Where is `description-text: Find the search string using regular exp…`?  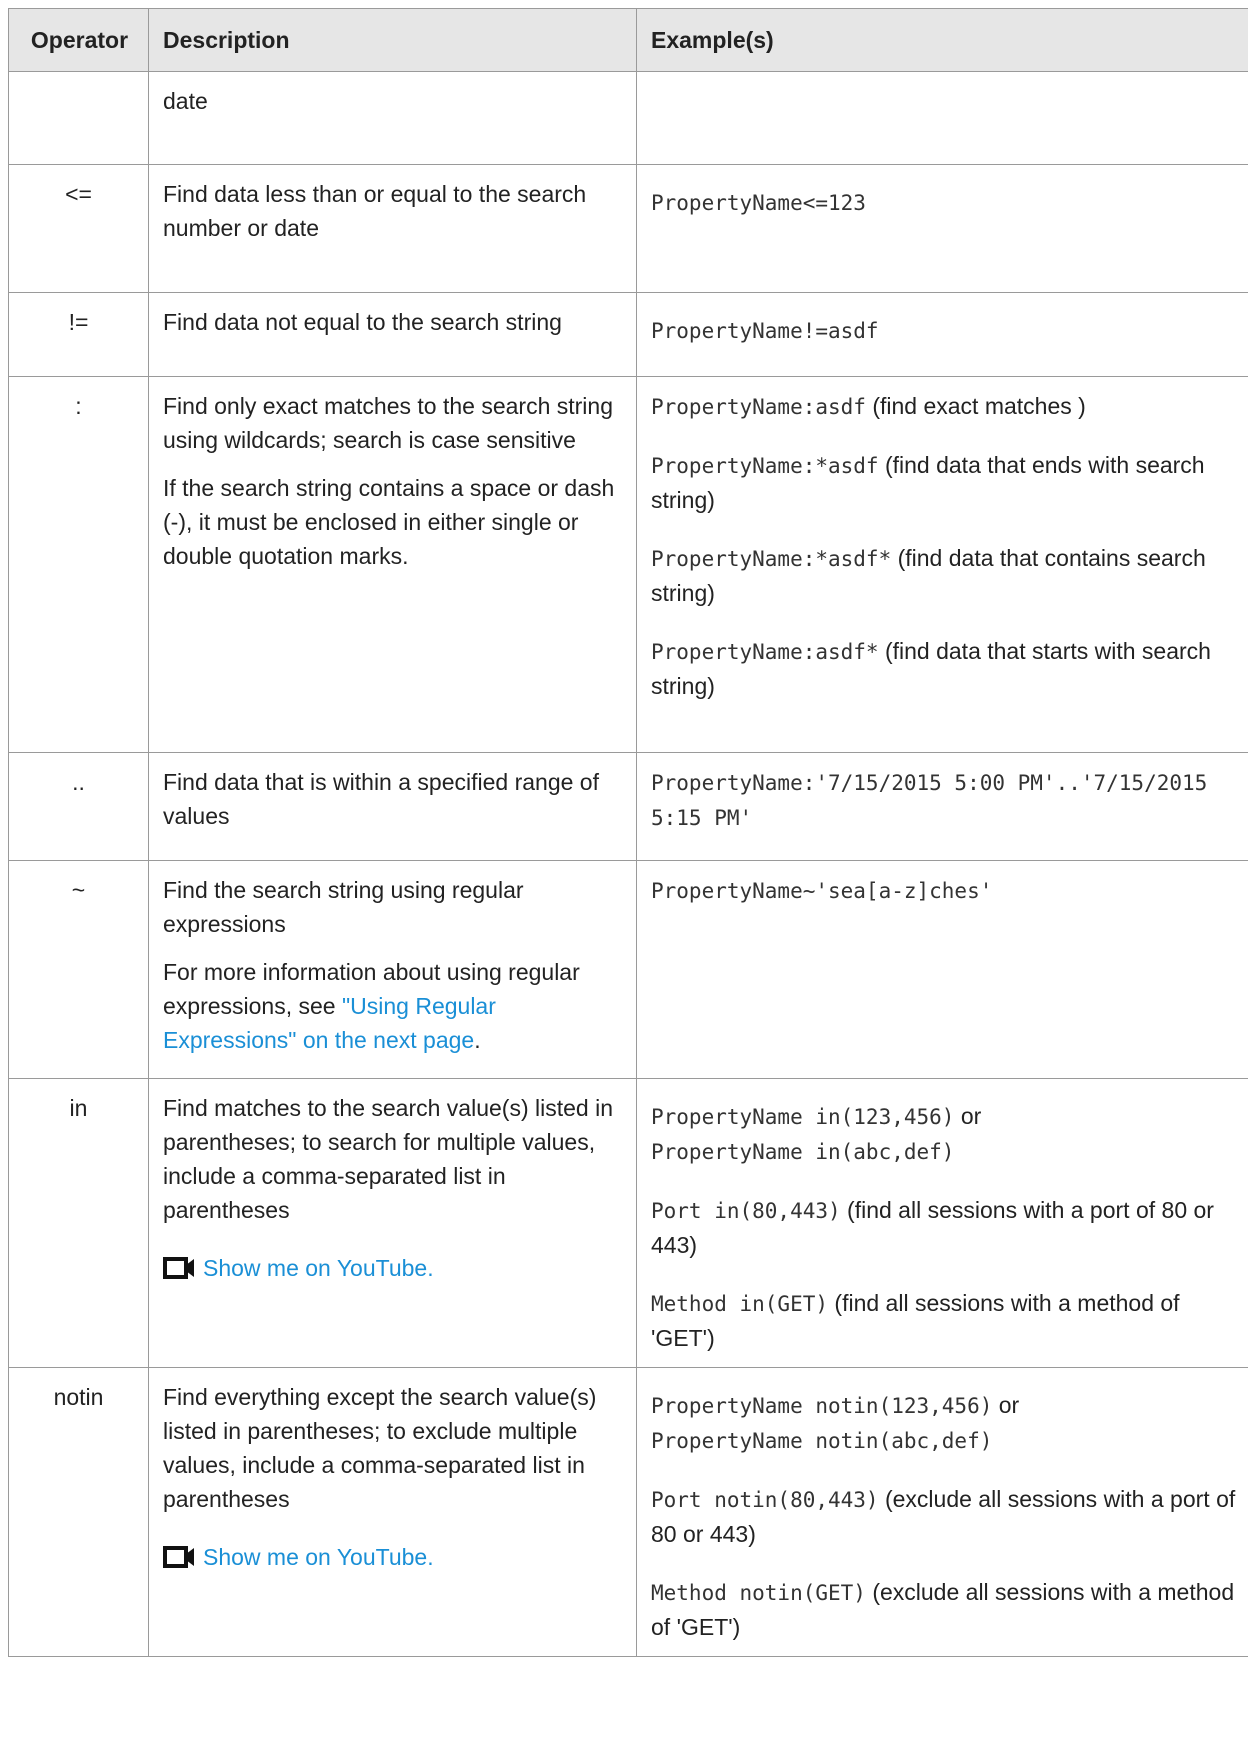
description-text: Find the search string using regular exp… is located at coordinates (343, 907).